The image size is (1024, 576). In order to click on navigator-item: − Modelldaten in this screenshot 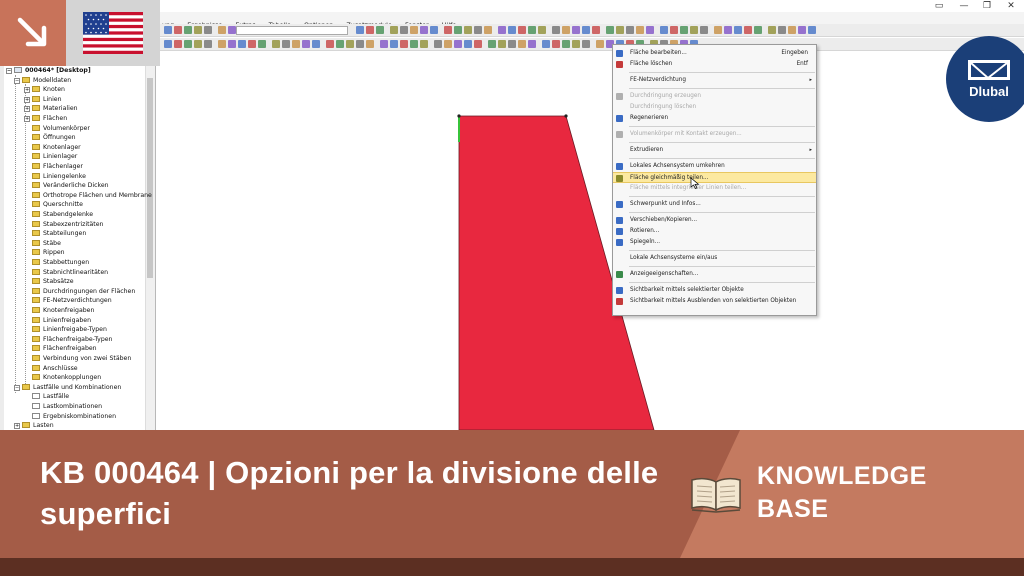, I will do `click(42, 81)`.